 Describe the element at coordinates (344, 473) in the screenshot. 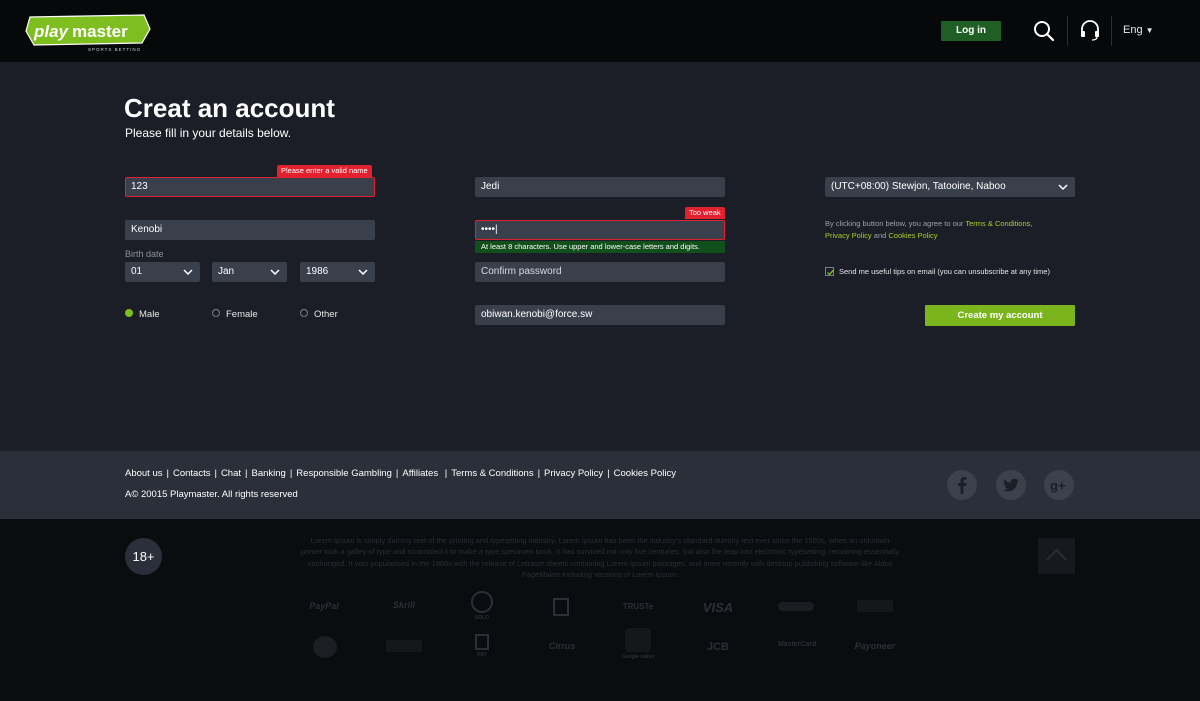

I see `footer-link-responsible-gambling: Responsible Gambling` at that location.